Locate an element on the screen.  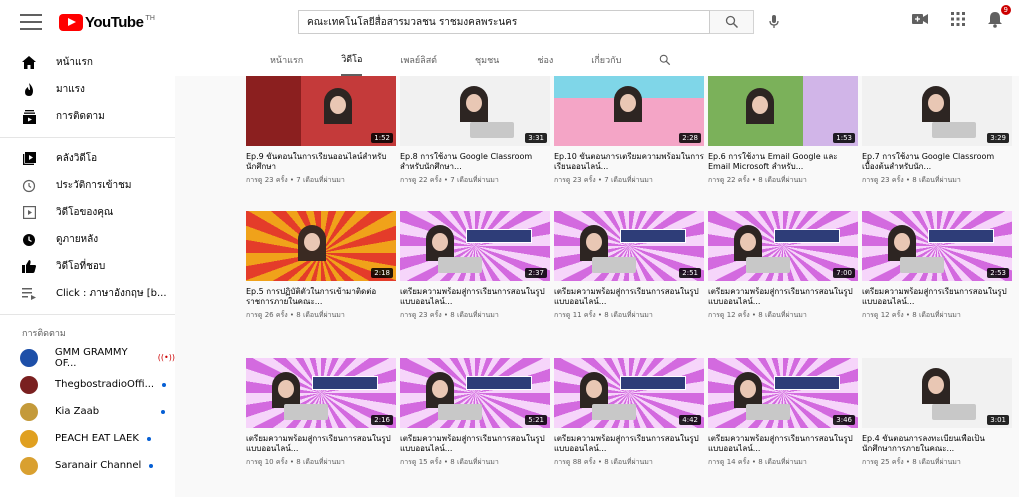
video-duration: 1:52 is located at coordinates (382, 138).